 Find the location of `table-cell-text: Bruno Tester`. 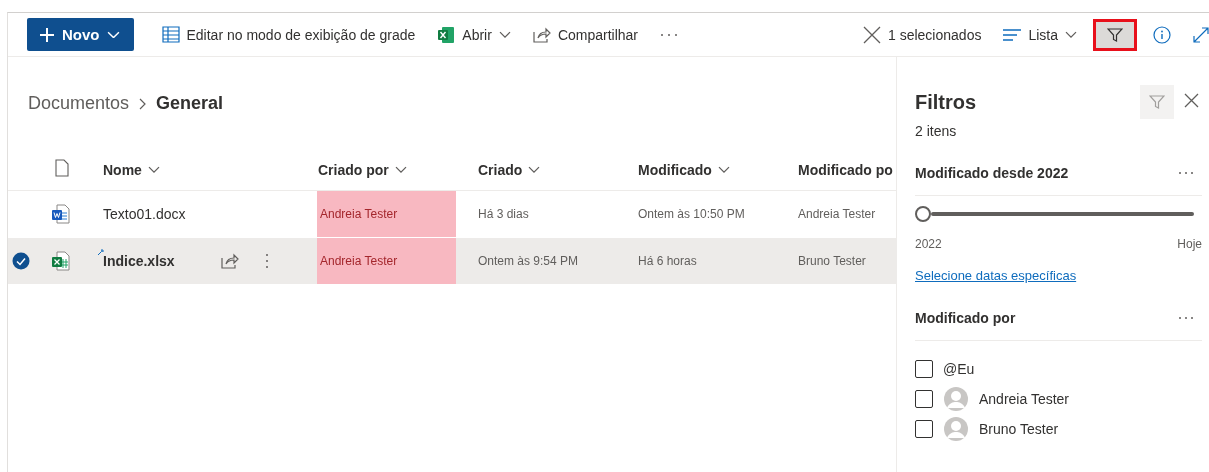

table-cell-text: Bruno Tester is located at coordinates (832, 261).